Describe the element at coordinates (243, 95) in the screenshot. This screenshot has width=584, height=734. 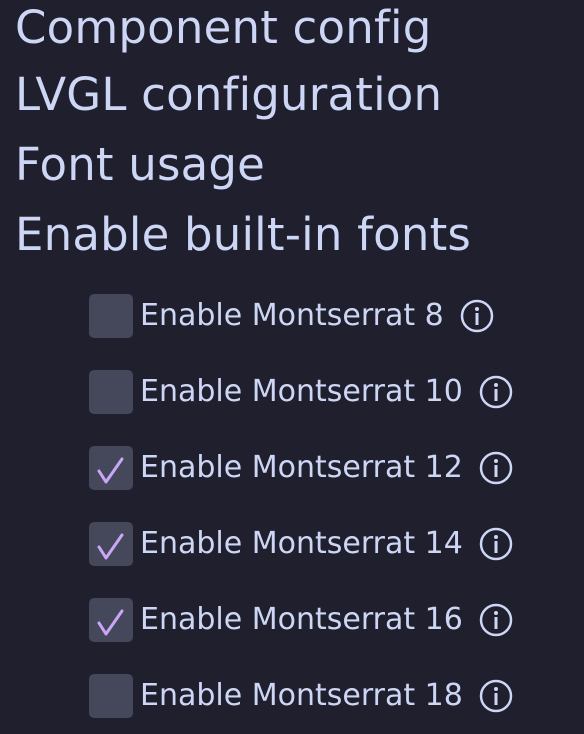
I see `breadcrumb-lvgl-configuration: LVGL configuration` at that location.